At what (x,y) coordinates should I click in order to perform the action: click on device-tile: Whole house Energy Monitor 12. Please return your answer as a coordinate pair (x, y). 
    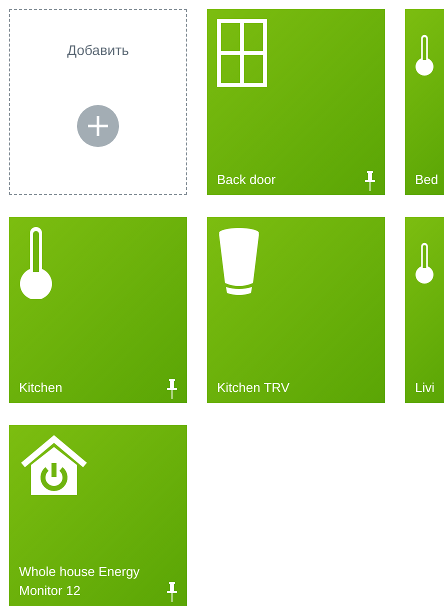
    Looking at the image, I should click on (98, 515).